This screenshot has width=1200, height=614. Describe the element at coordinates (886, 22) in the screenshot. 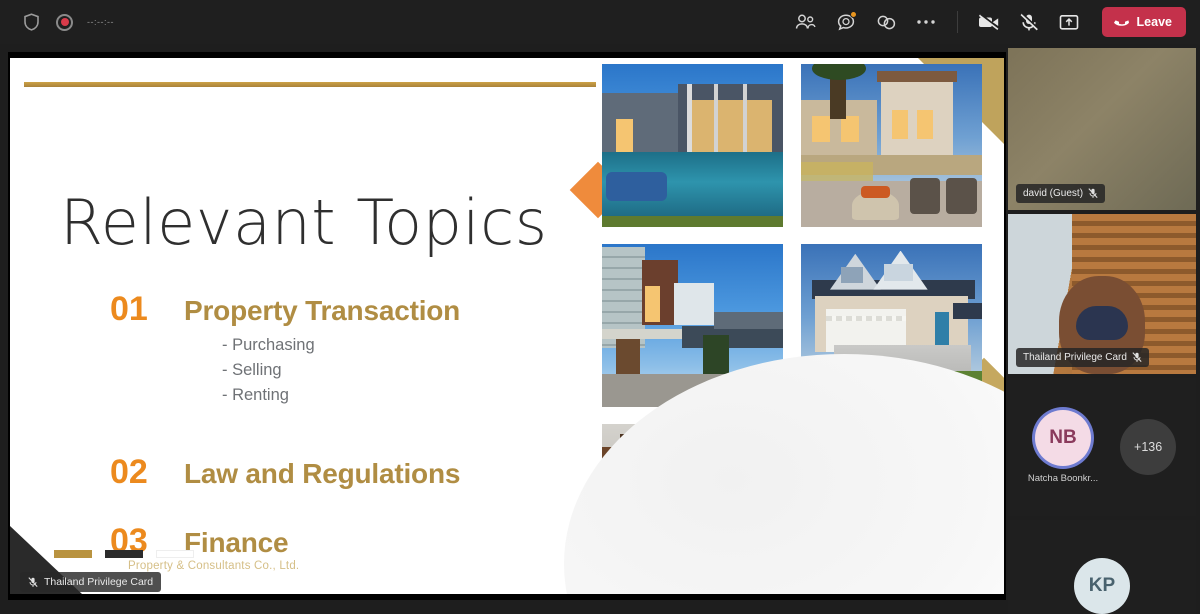

I see `reactions-icon` at that location.